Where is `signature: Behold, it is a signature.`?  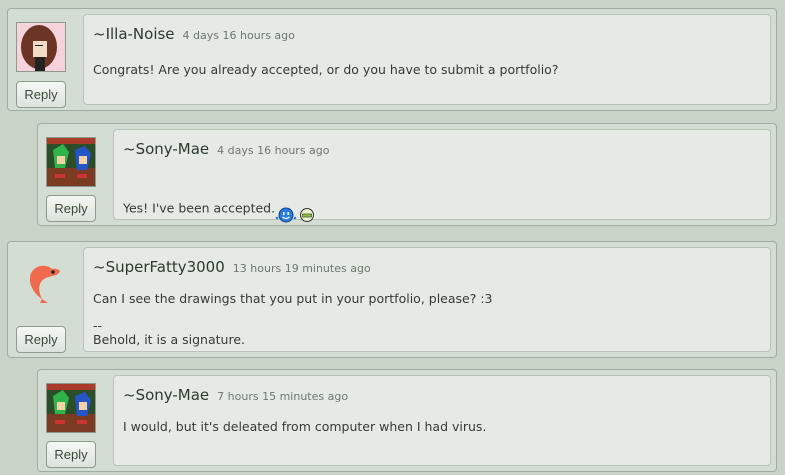 signature: Behold, it is a signature. is located at coordinates (169, 339).